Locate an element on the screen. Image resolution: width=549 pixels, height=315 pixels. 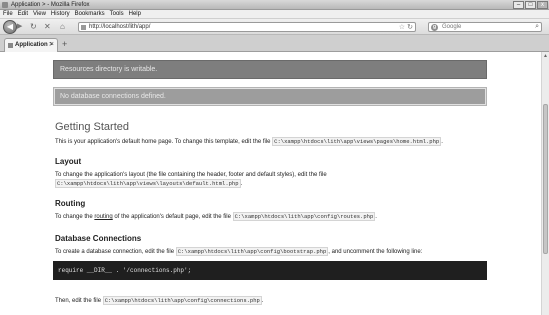
no-database-notice: No database connections defined. is located at coordinates (270, 96).